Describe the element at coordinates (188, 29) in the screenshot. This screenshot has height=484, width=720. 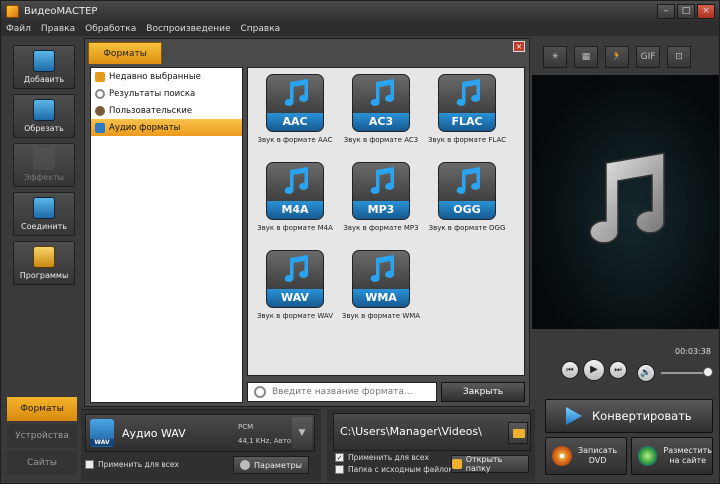
I see `menu-playback: Воспроизведение` at that location.